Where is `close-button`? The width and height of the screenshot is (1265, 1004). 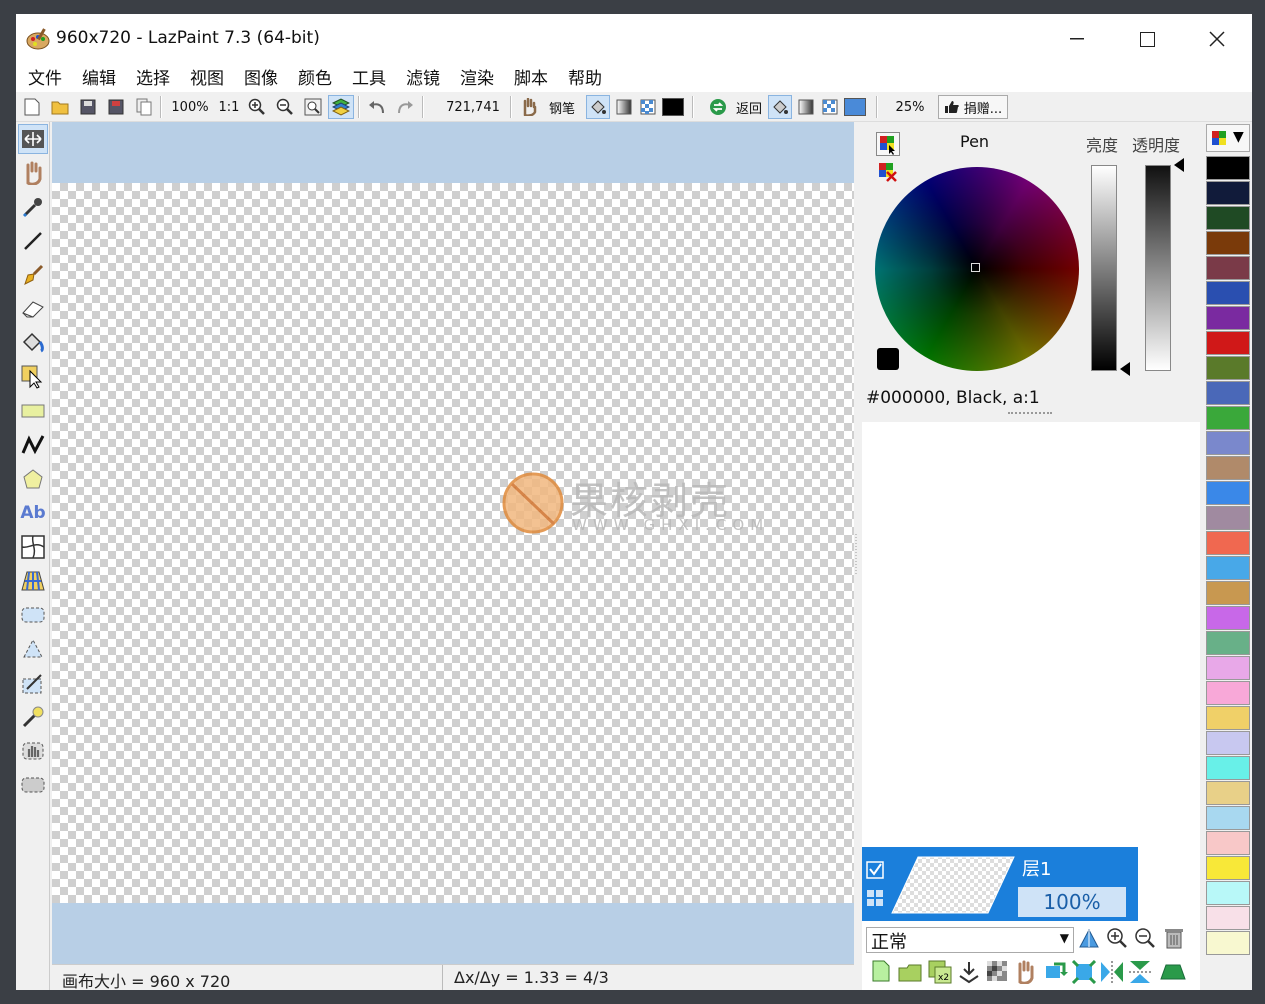 close-button is located at coordinates (1217, 39).